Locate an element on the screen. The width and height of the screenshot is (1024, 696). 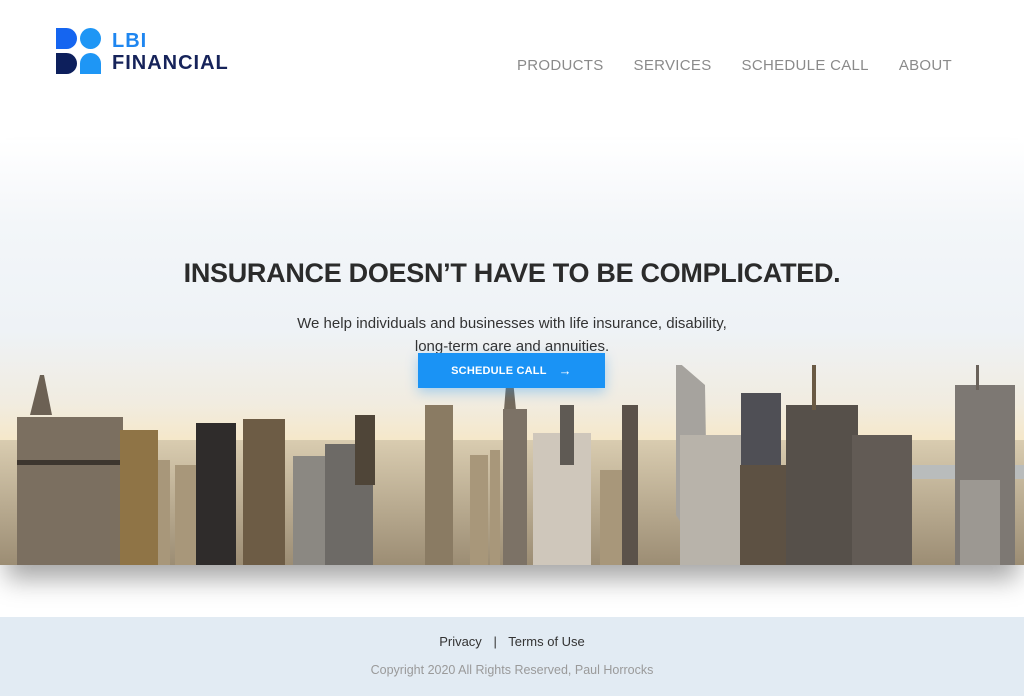
logo-text: LBI FINANCIAL is located at coordinates (170, 52).